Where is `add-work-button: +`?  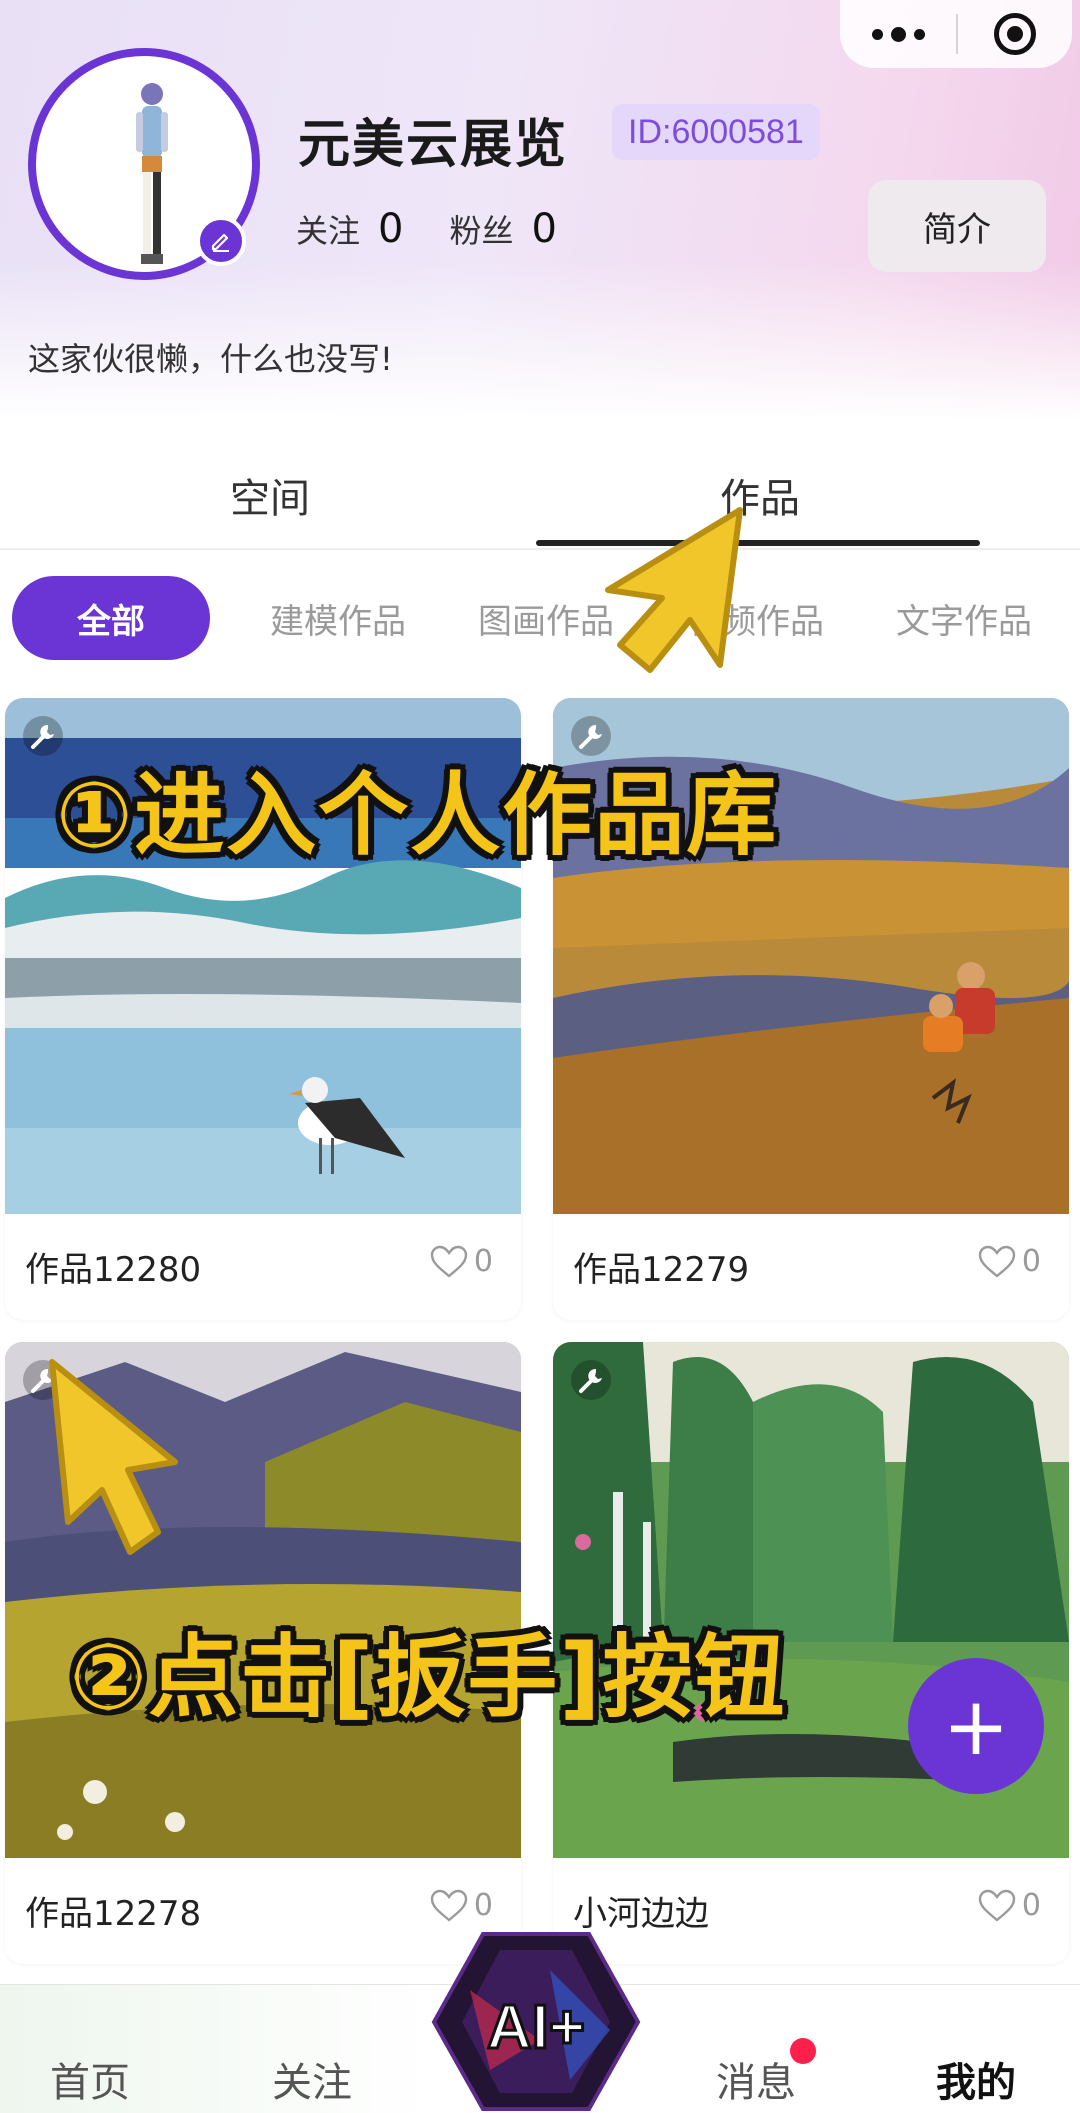
add-work-button: + is located at coordinates (976, 1726).